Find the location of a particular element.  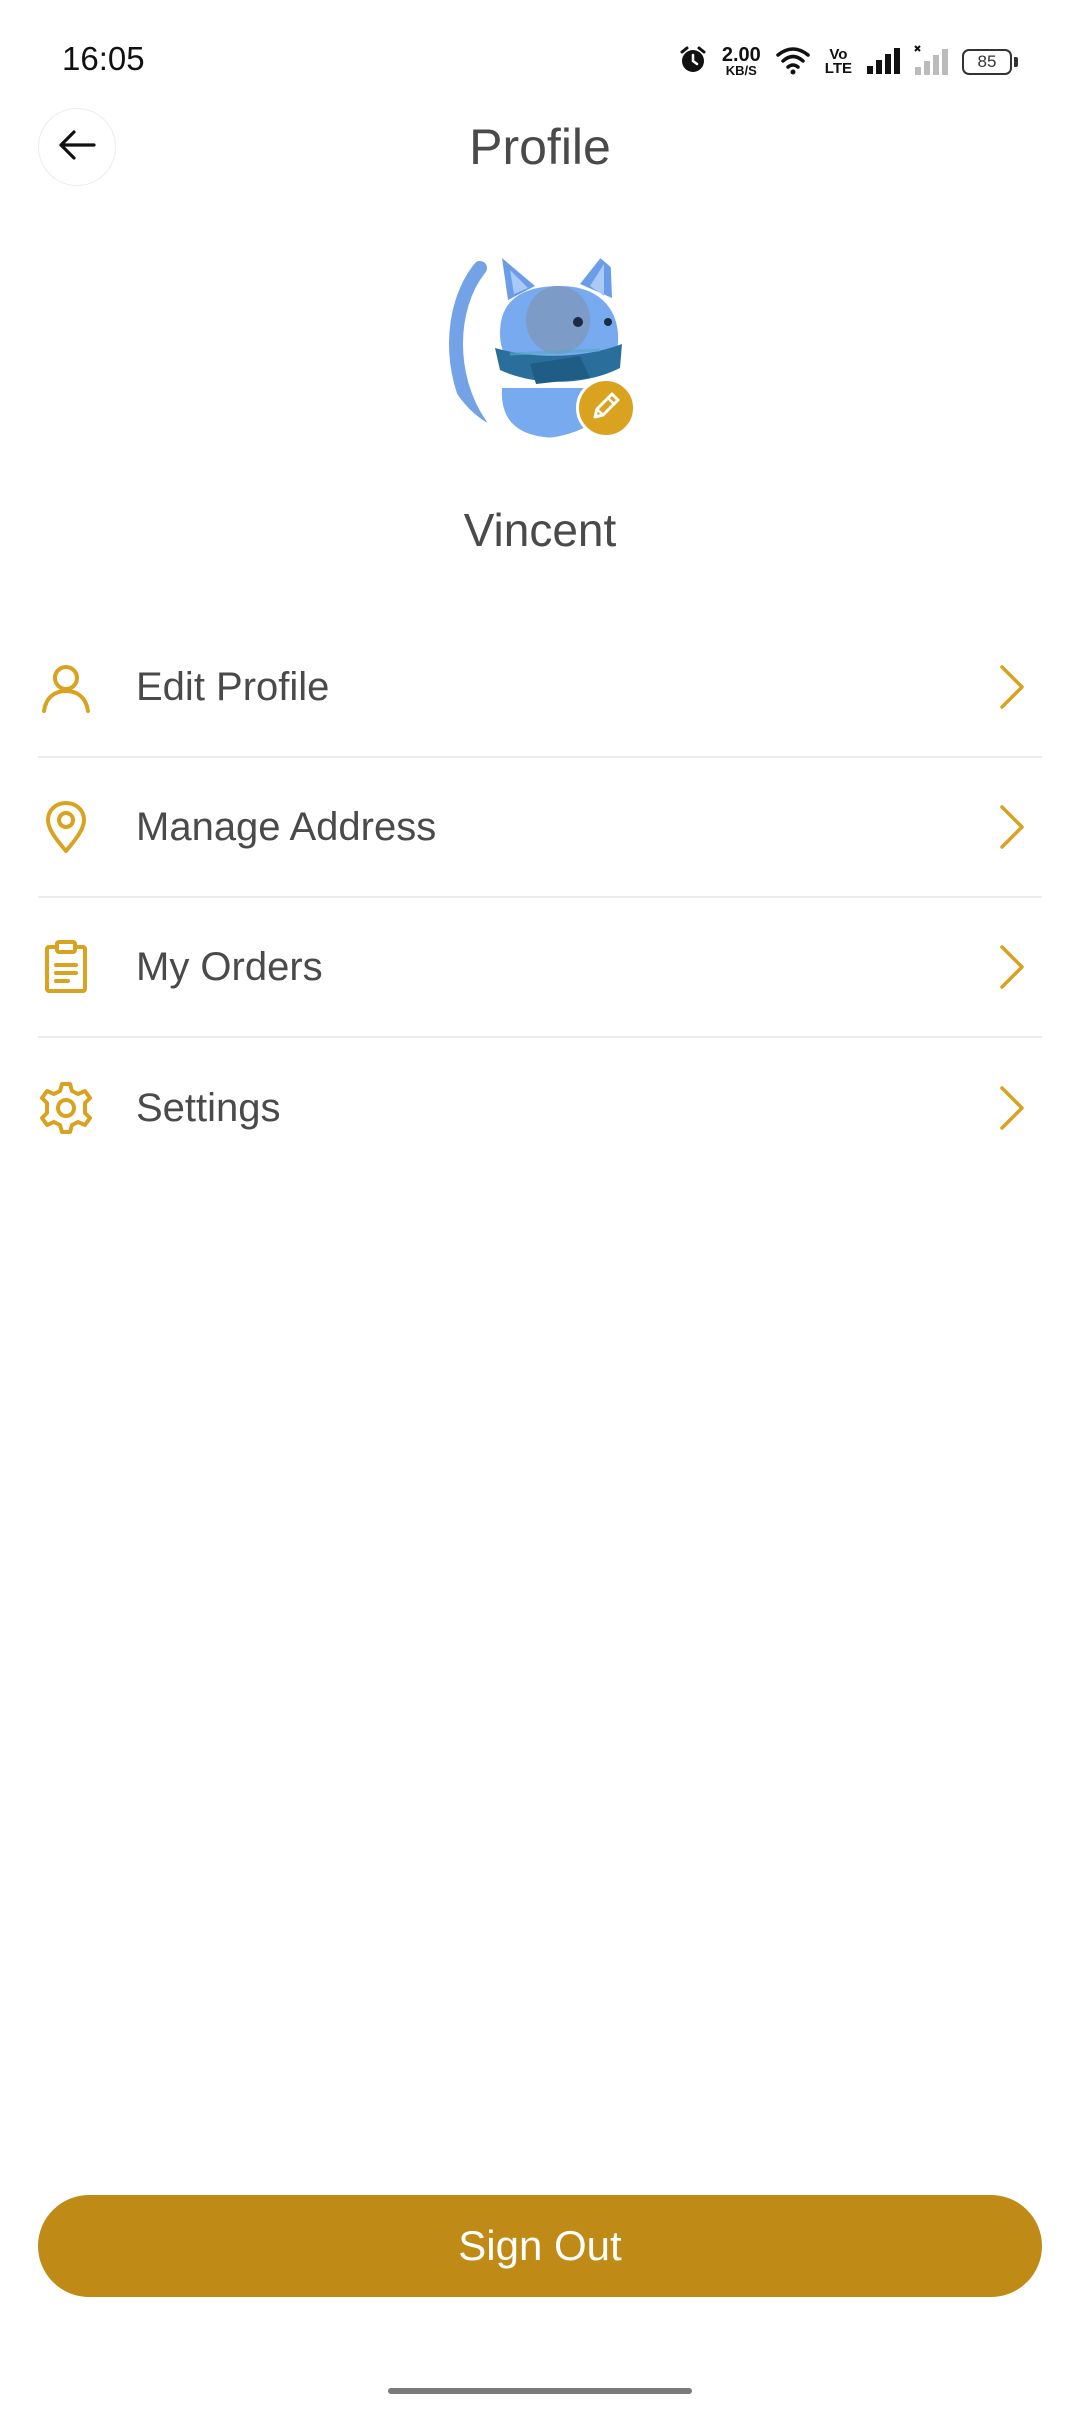

pencil-icon is located at coordinates (606, 408).